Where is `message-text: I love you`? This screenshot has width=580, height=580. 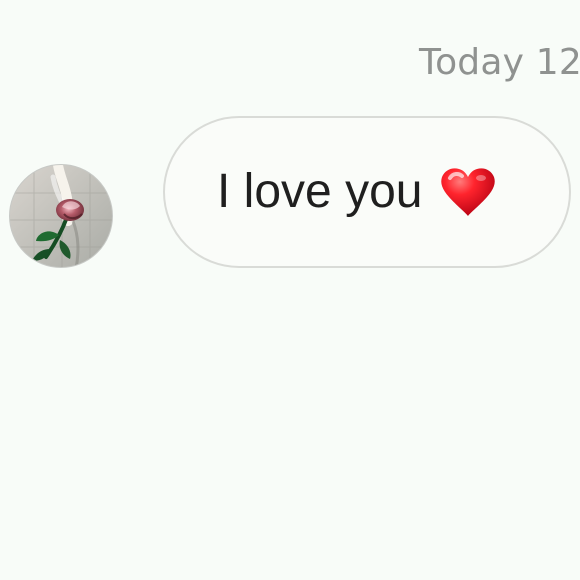 message-text: I love you is located at coordinates (320, 191).